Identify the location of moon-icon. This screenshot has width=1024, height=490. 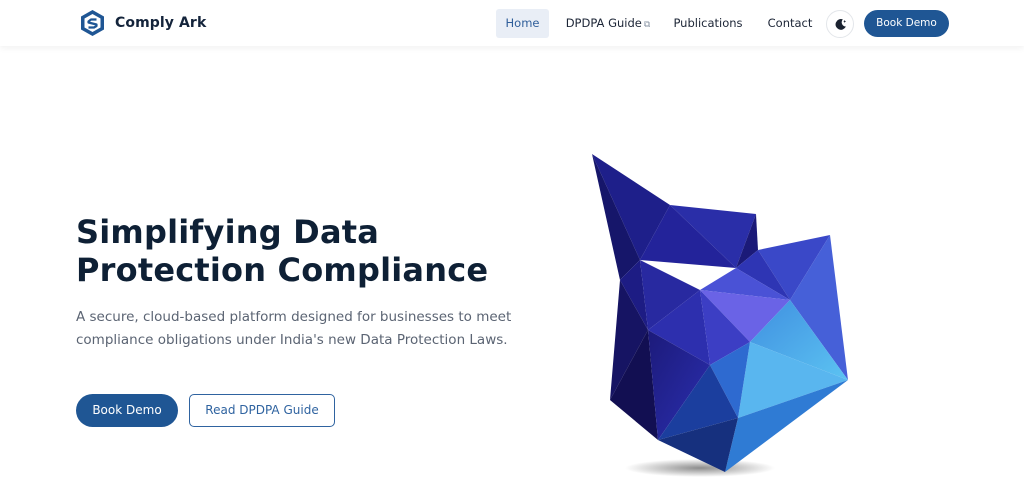
(840, 24).